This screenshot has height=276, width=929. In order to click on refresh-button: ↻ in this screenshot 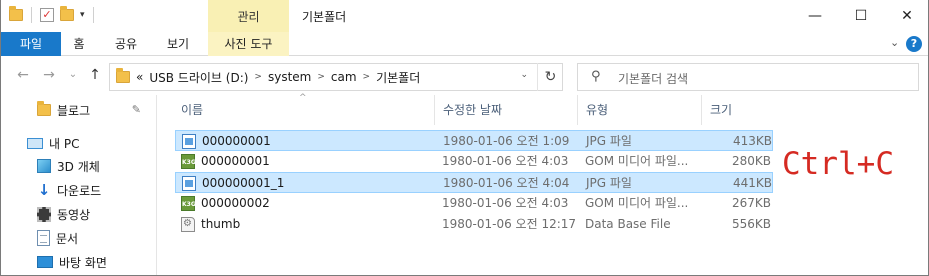, I will do `click(550, 77)`.